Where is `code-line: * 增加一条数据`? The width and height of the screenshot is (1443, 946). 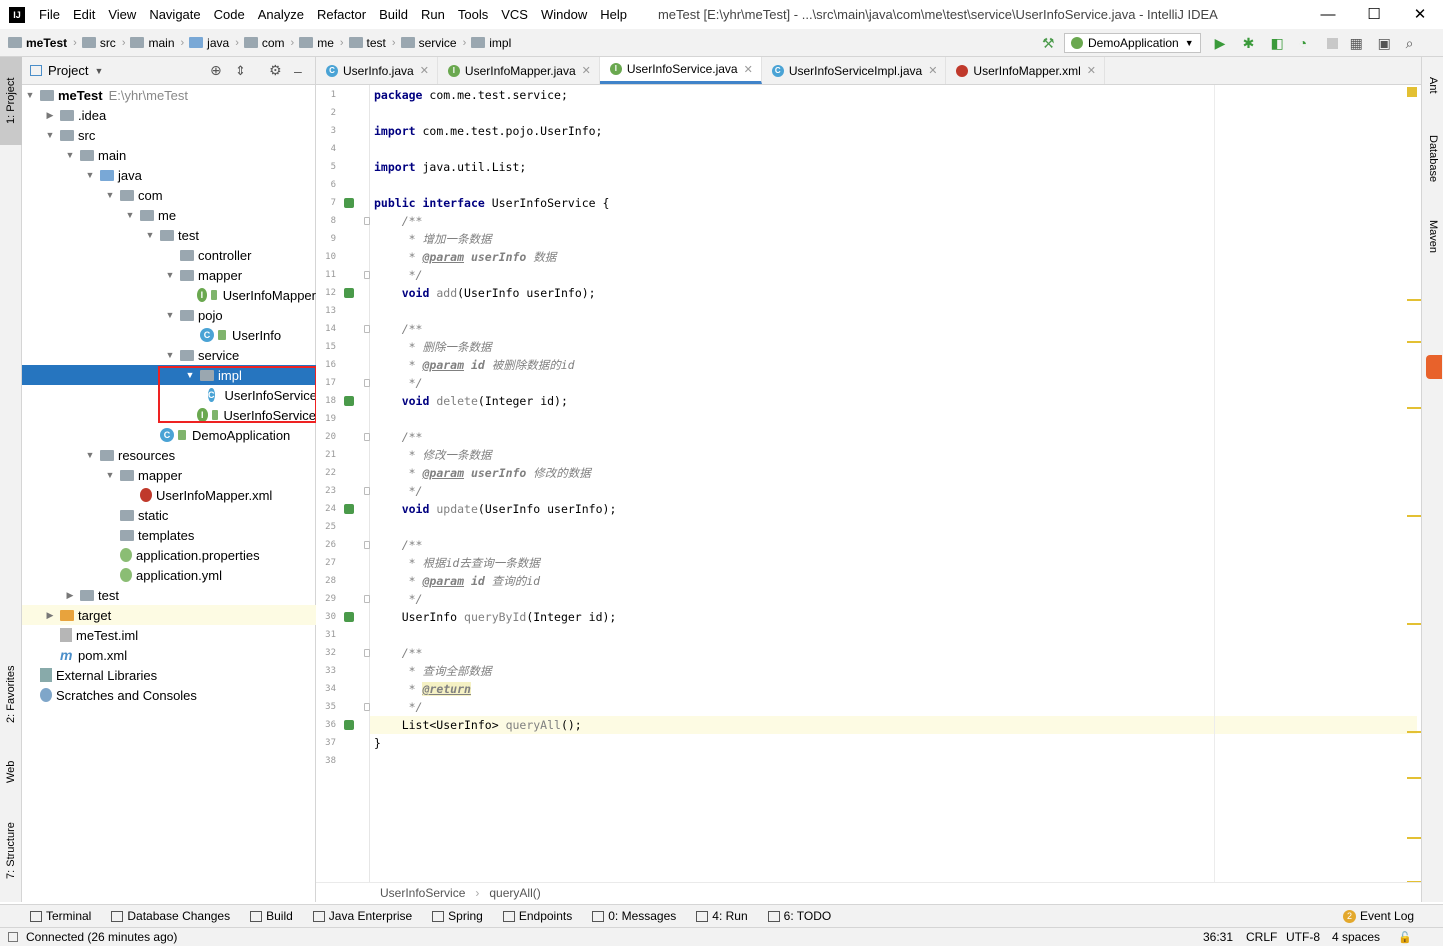 code-line: * 增加一条数据 is located at coordinates (433, 239).